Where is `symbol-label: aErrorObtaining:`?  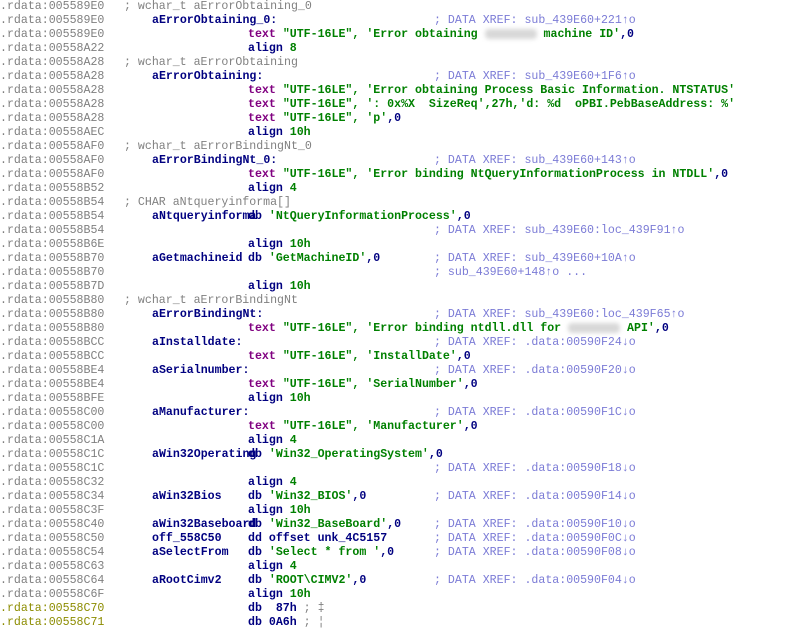
symbol-label: aErrorObtaining: is located at coordinates (207, 77).